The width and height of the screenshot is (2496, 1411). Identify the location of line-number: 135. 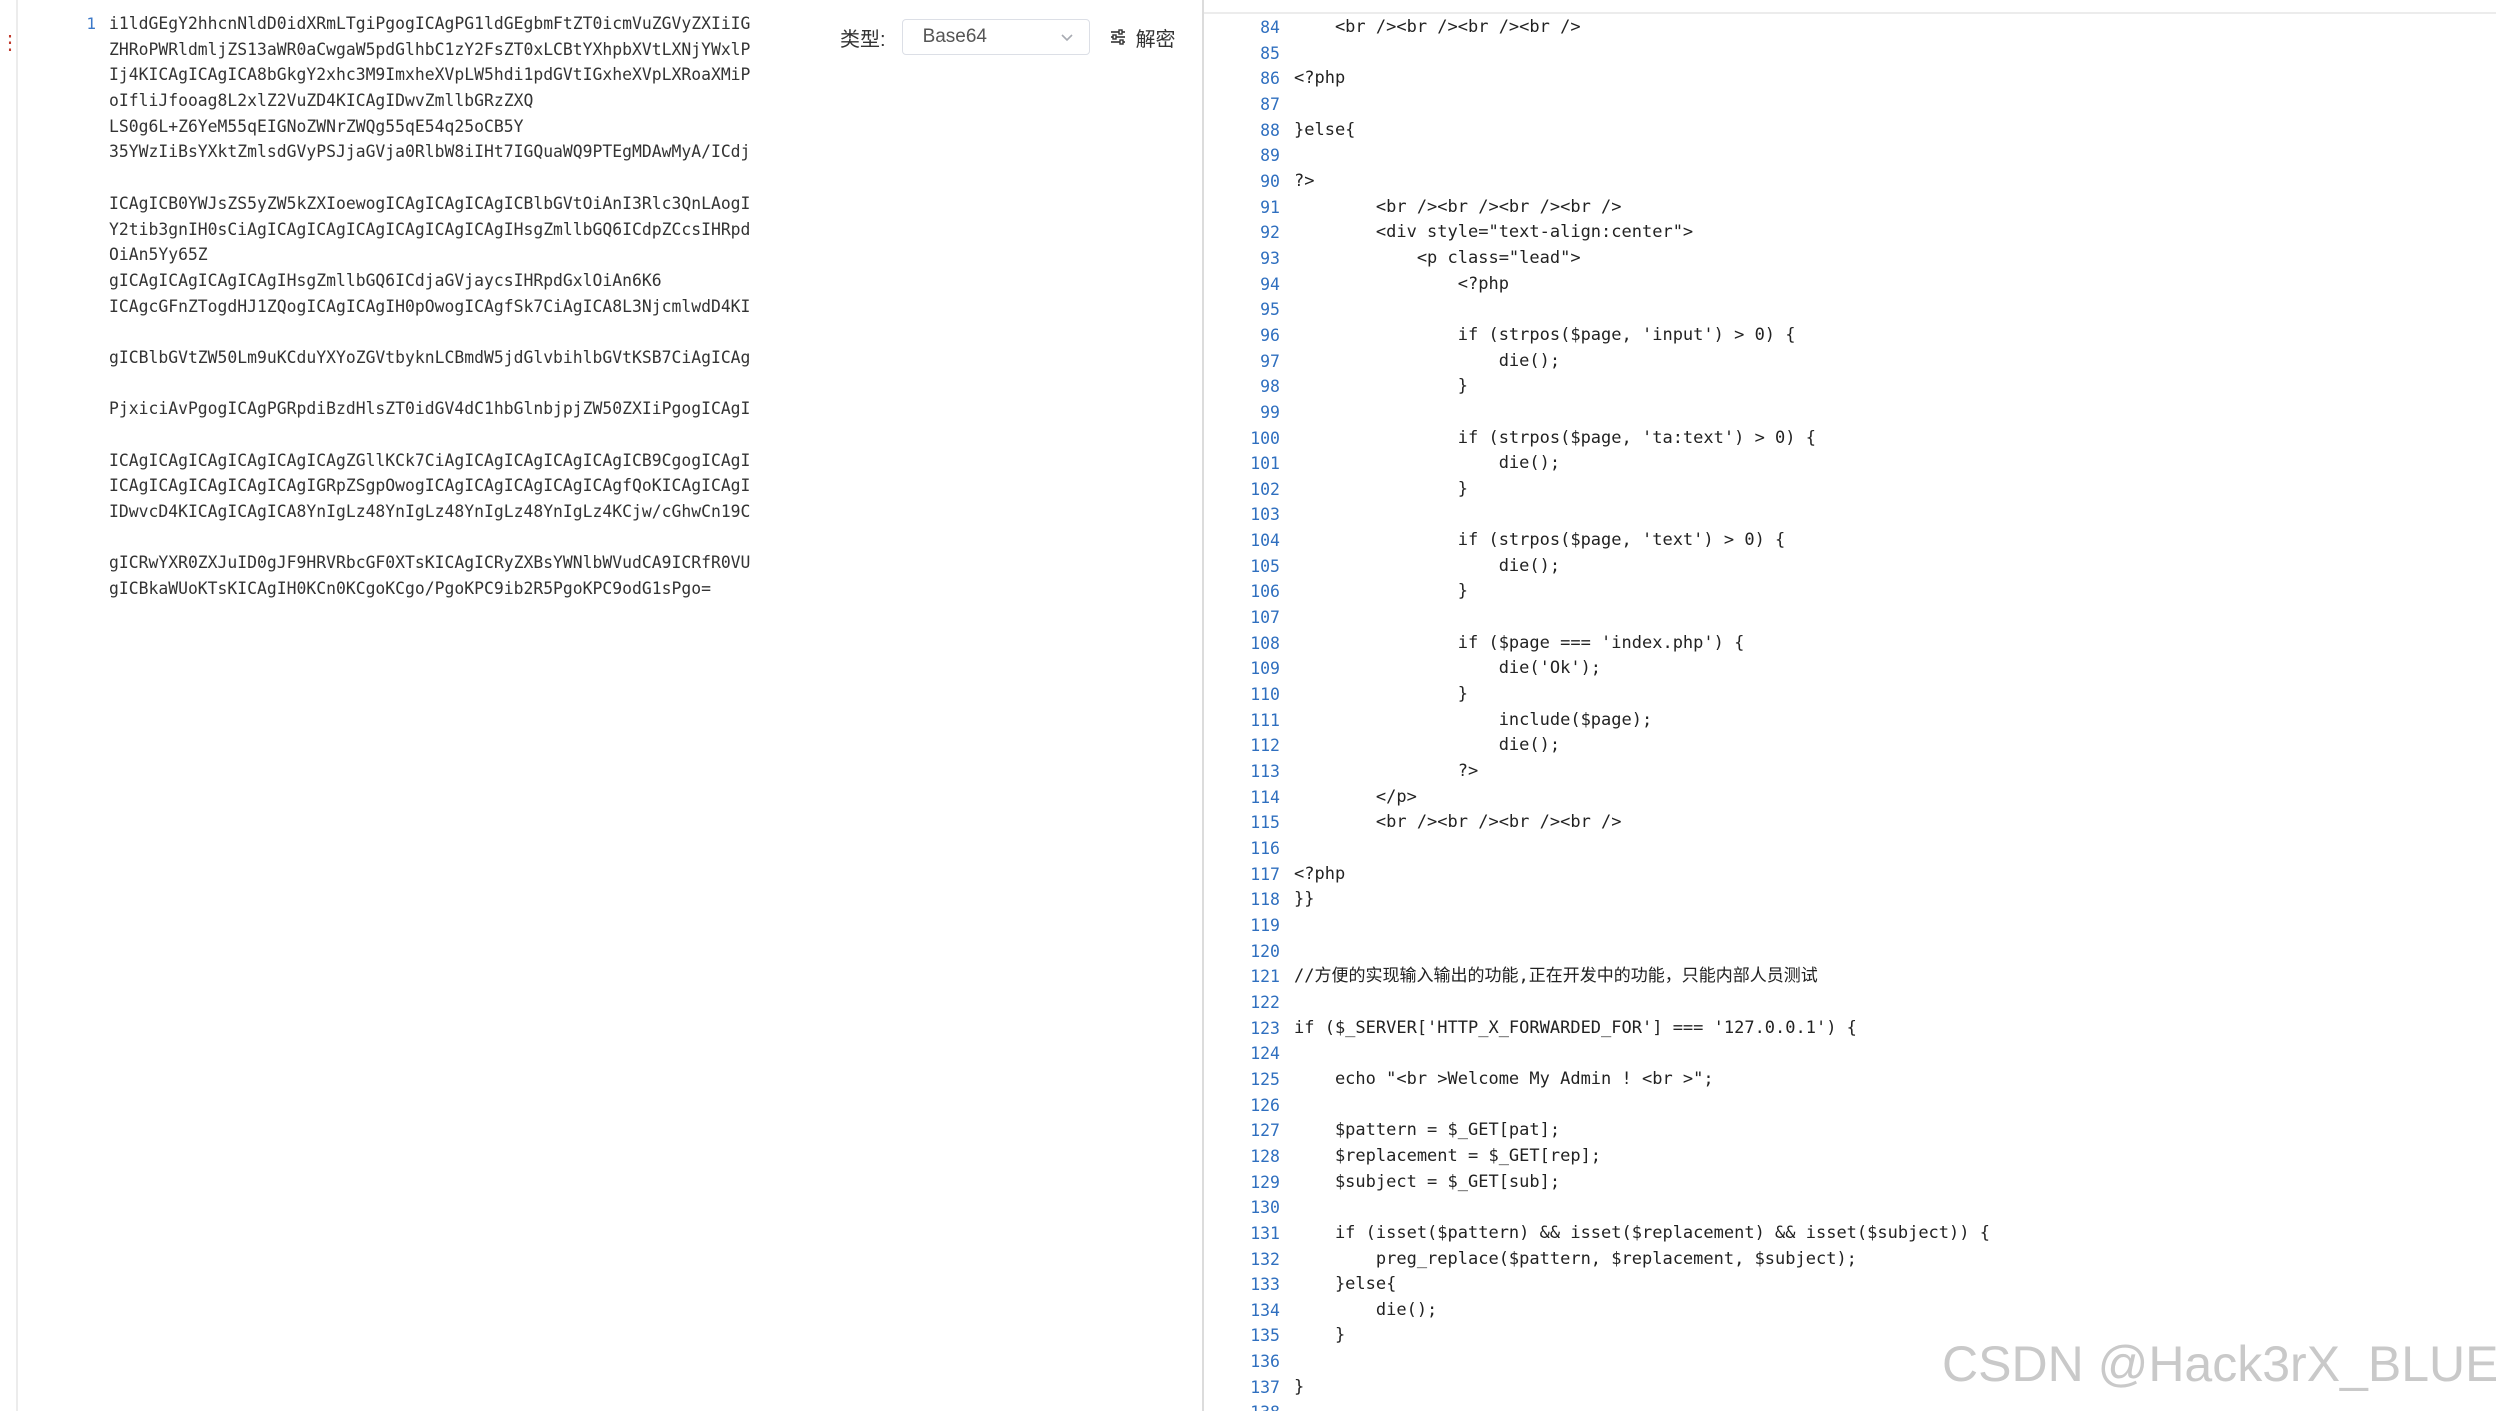
(1265, 1336).